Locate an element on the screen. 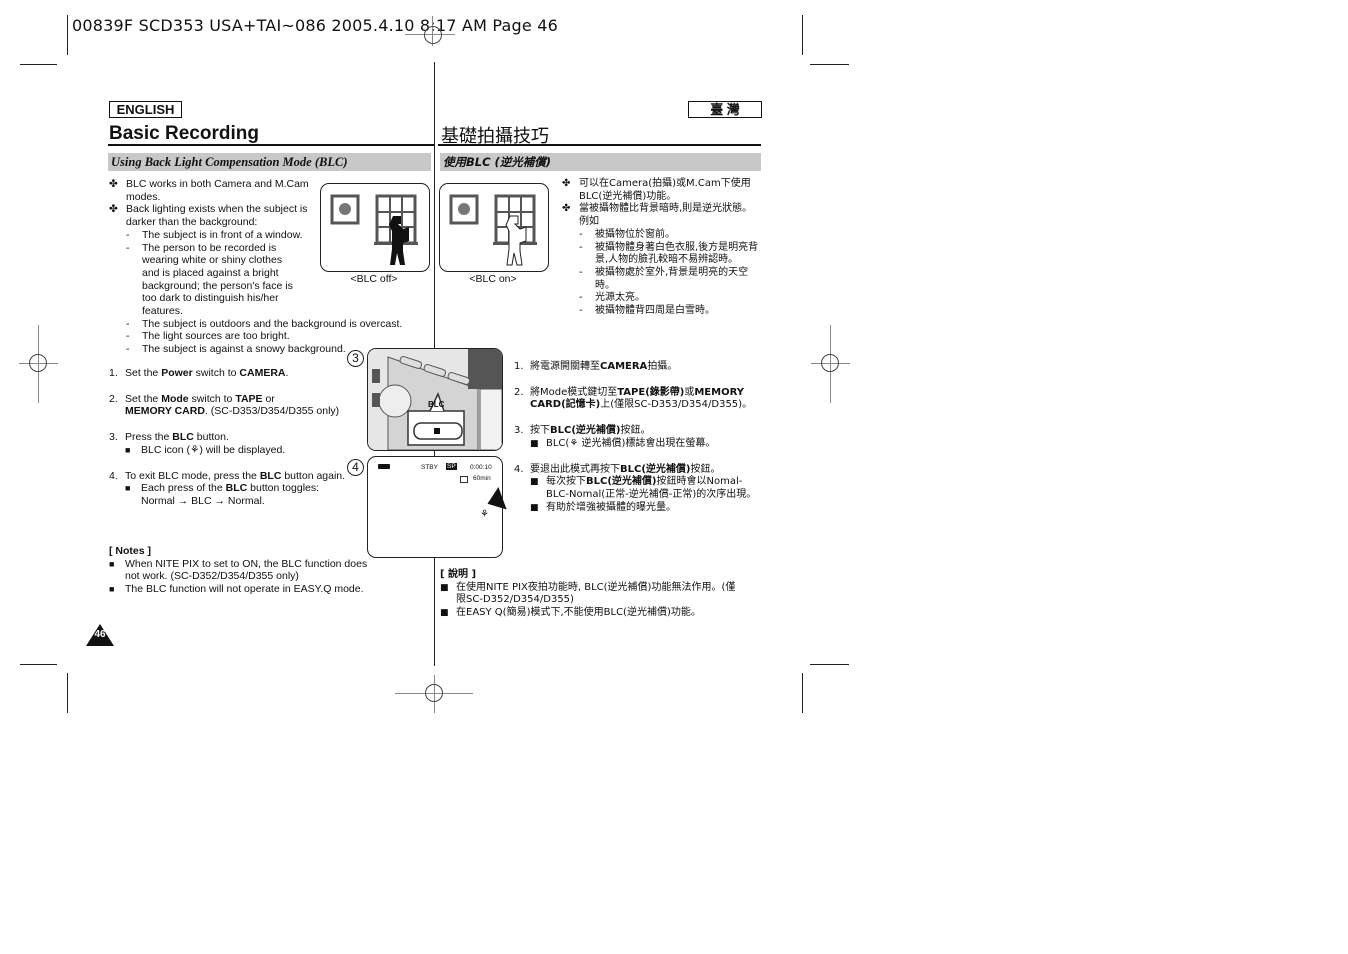  blc-off-illustration is located at coordinates (375, 227).